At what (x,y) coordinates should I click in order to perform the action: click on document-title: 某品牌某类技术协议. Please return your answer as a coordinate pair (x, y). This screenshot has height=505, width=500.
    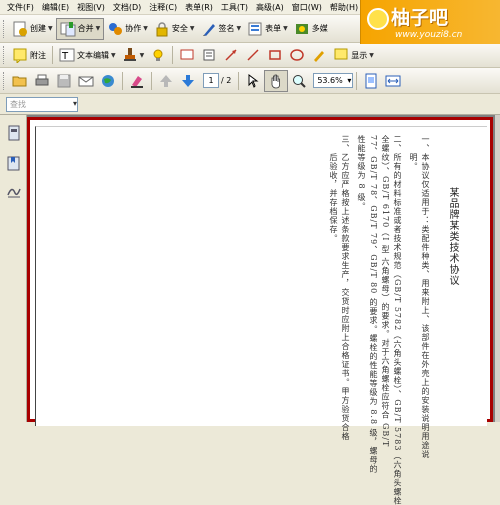
    Looking at the image, I should click on (452, 236).